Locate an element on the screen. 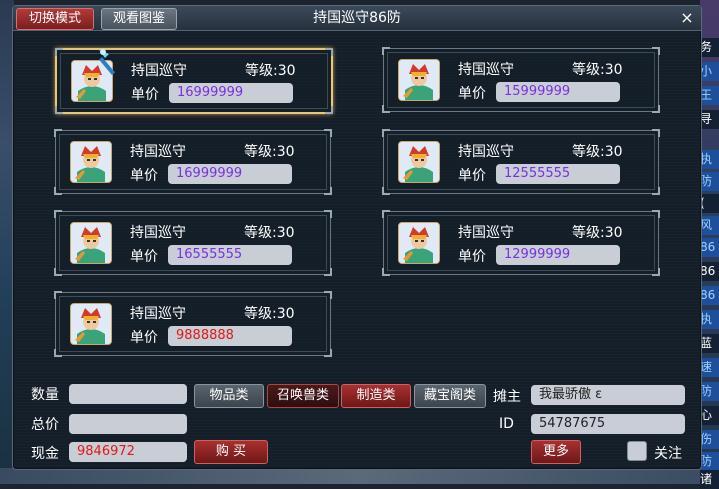 The height and width of the screenshot is (489, 719). total-price-field is located at coordinates (128, 424).